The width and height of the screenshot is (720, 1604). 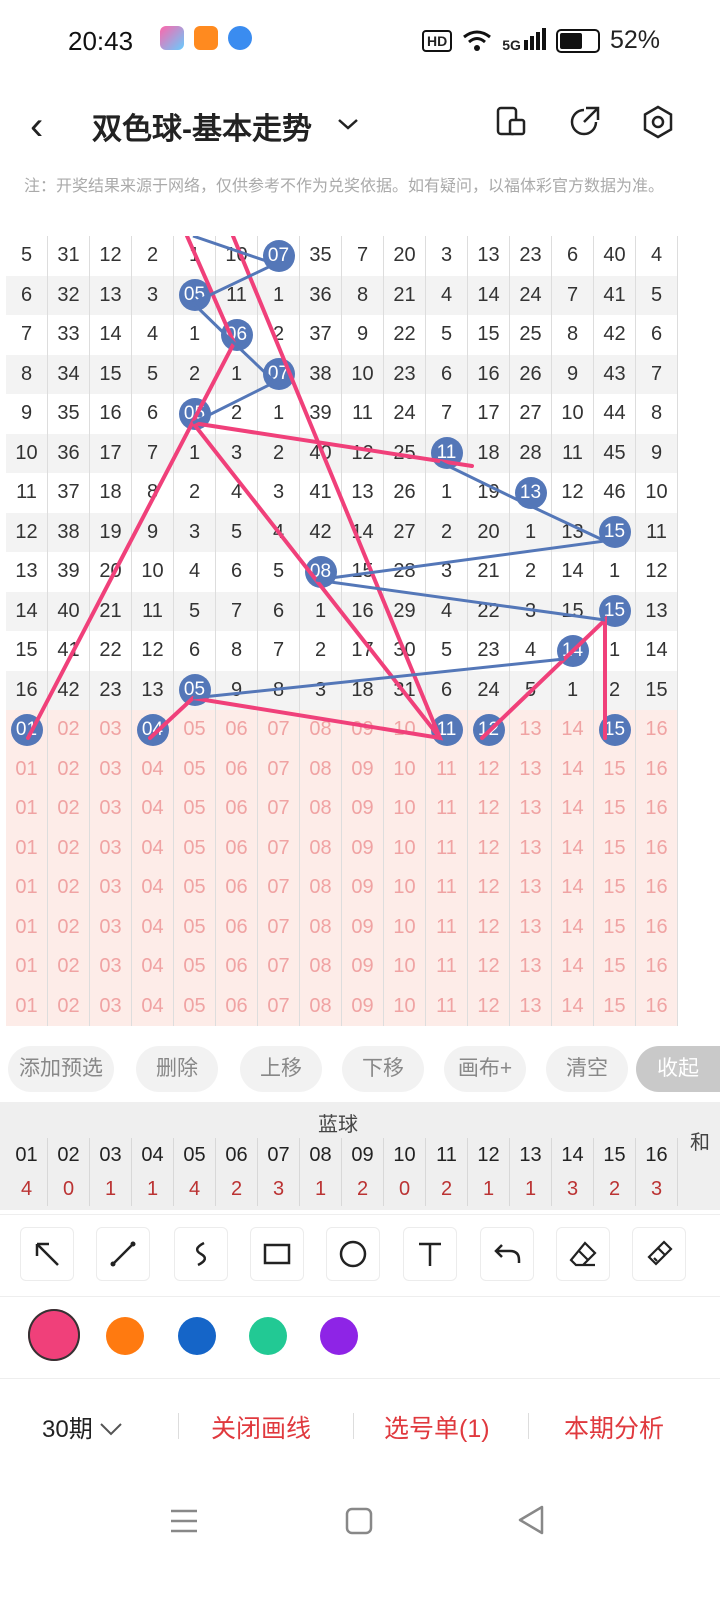 What do you see at coordinates (530, 967) in the screenshot?
I see `preselect-cell: 13` at bounding box center [530, 967].